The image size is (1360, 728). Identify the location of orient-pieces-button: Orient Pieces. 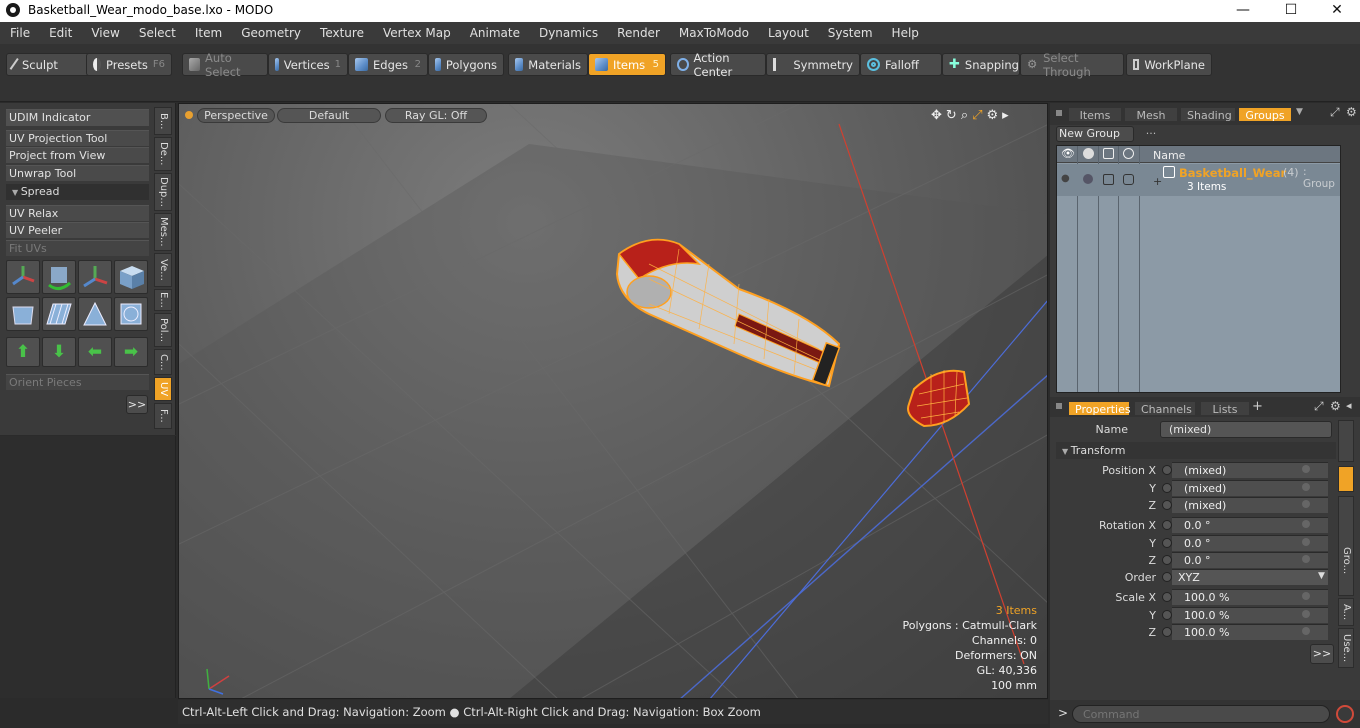
(77, 382).